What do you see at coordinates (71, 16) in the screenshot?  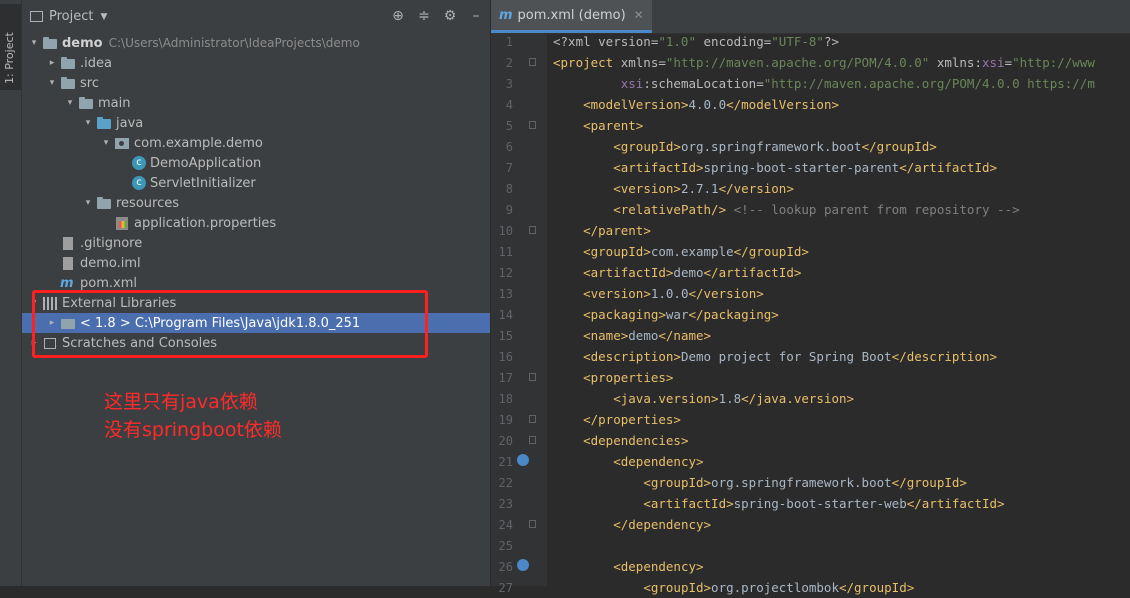 I see `project-panel-title: Project` at bounding box center [71, 16].